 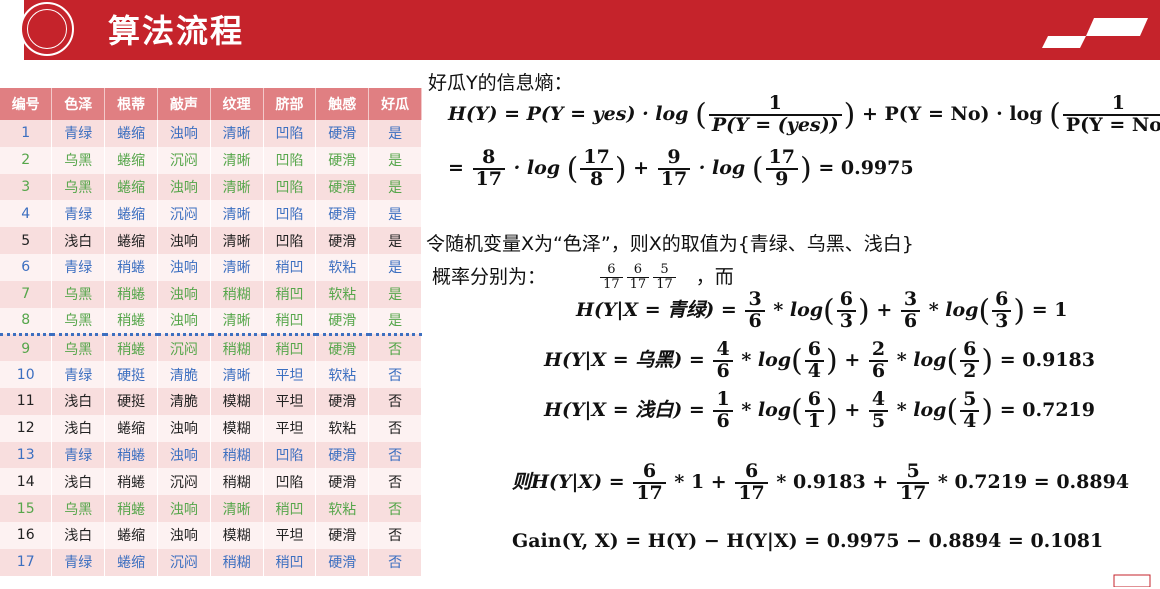 What do you see at coordinates (26, 508) in the screenshot?
I see `table-cell: 15` at bounding box center [26, 508].